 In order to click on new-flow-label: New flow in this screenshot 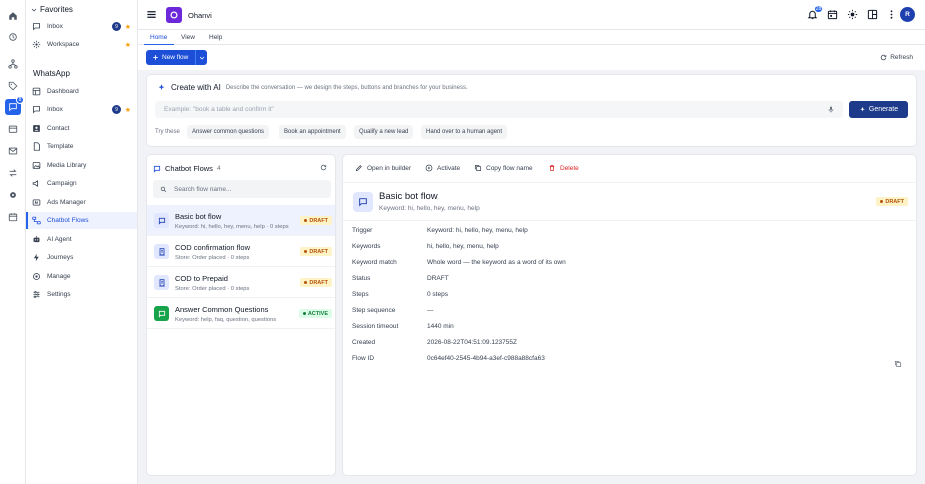, I will do `click(175, 57)`.